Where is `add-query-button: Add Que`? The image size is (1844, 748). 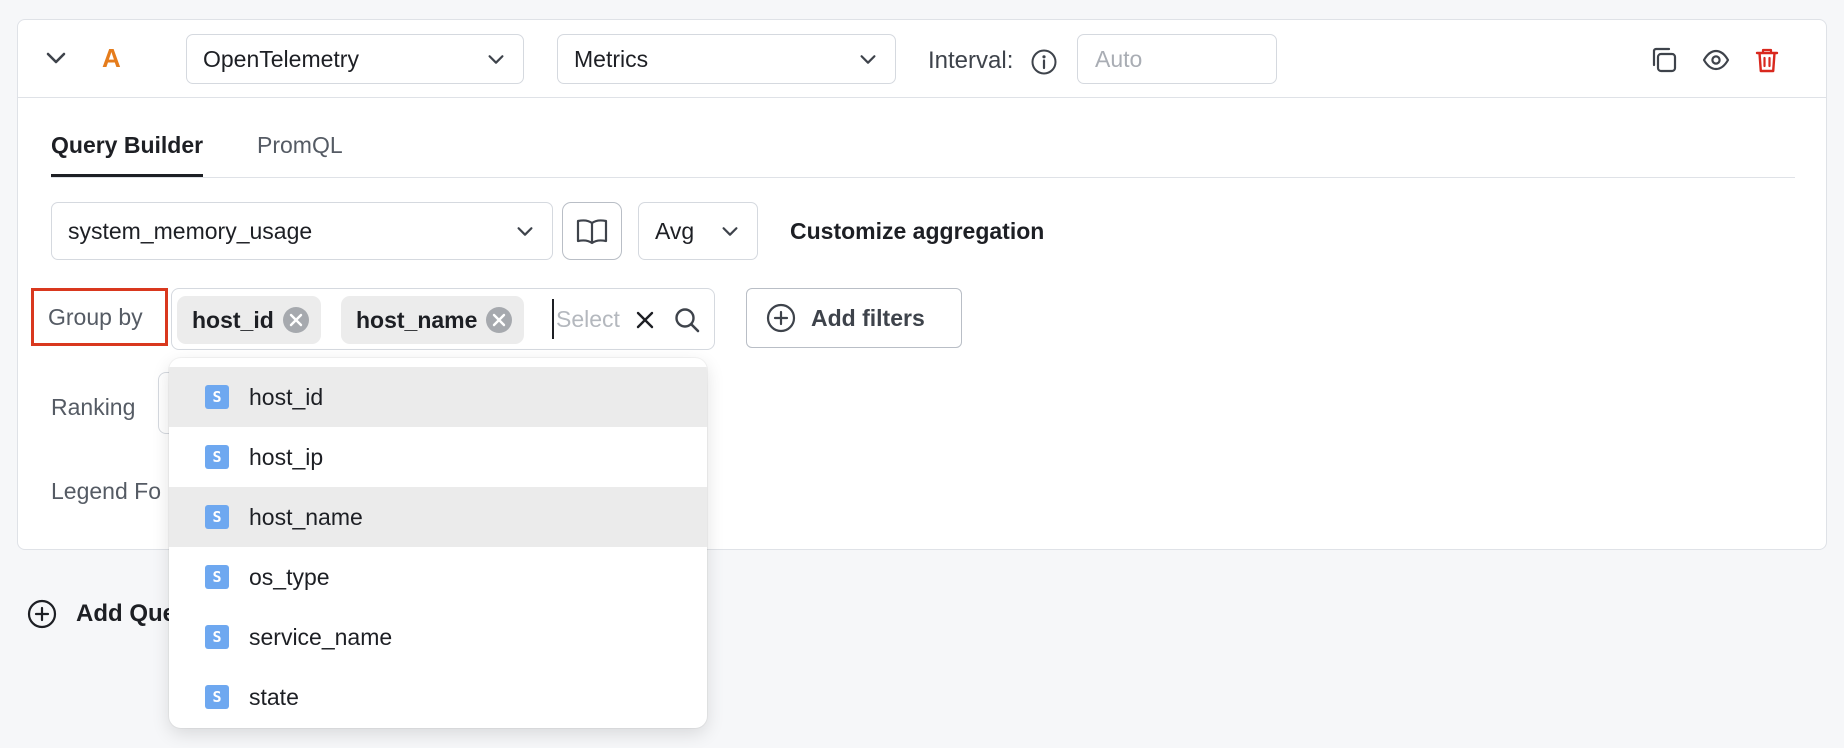
add-query-button: Add Que is located at coordinates (101, 614).